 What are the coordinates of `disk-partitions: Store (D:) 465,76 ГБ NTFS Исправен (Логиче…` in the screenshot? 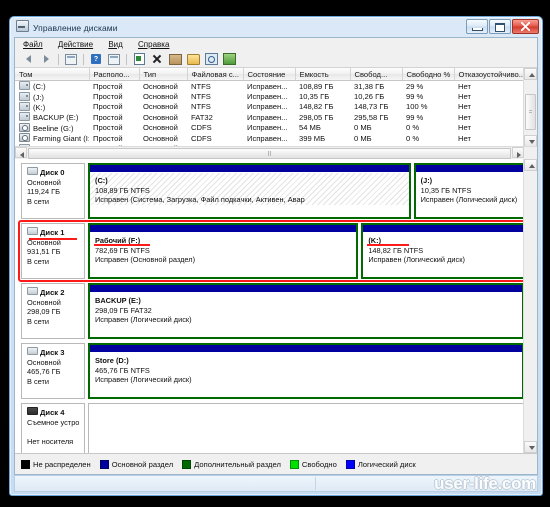 It's located at (306, 371).